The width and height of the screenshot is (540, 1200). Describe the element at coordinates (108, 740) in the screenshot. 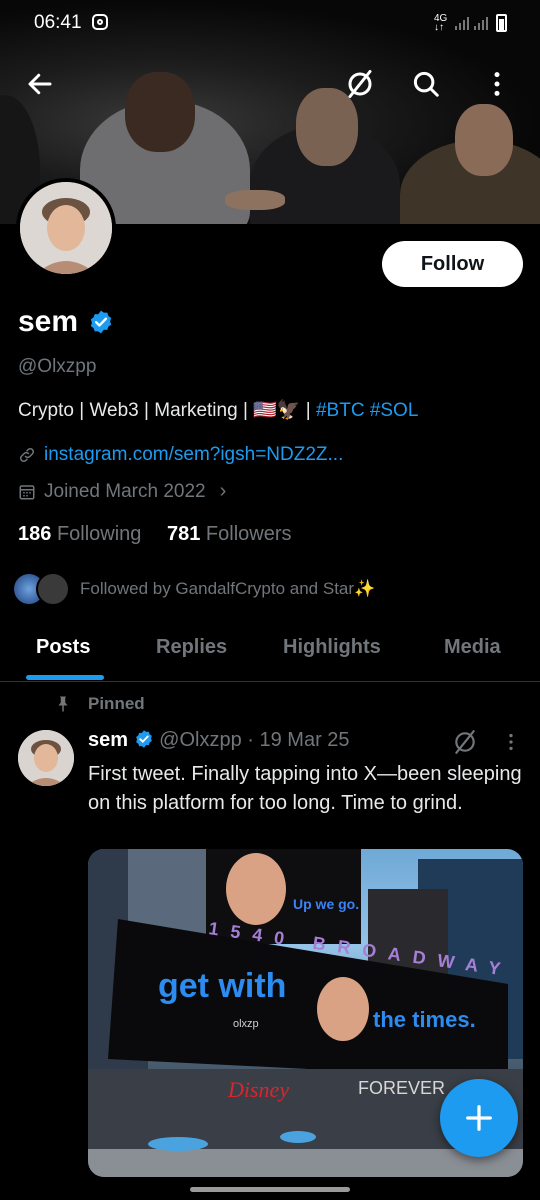

I see `post-author: sem` at that location.